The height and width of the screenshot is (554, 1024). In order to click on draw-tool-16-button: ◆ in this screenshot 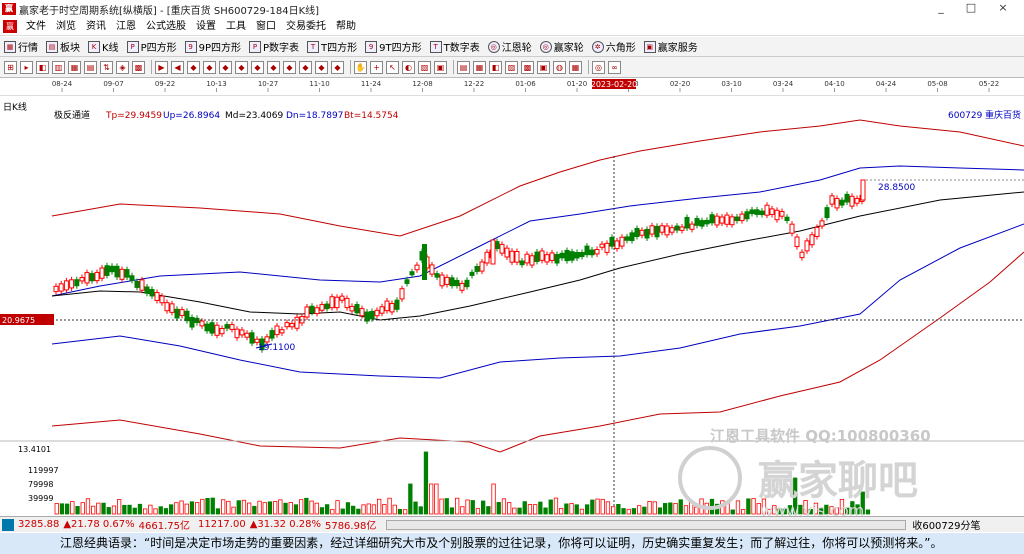, I will do `click(257, 67)`.